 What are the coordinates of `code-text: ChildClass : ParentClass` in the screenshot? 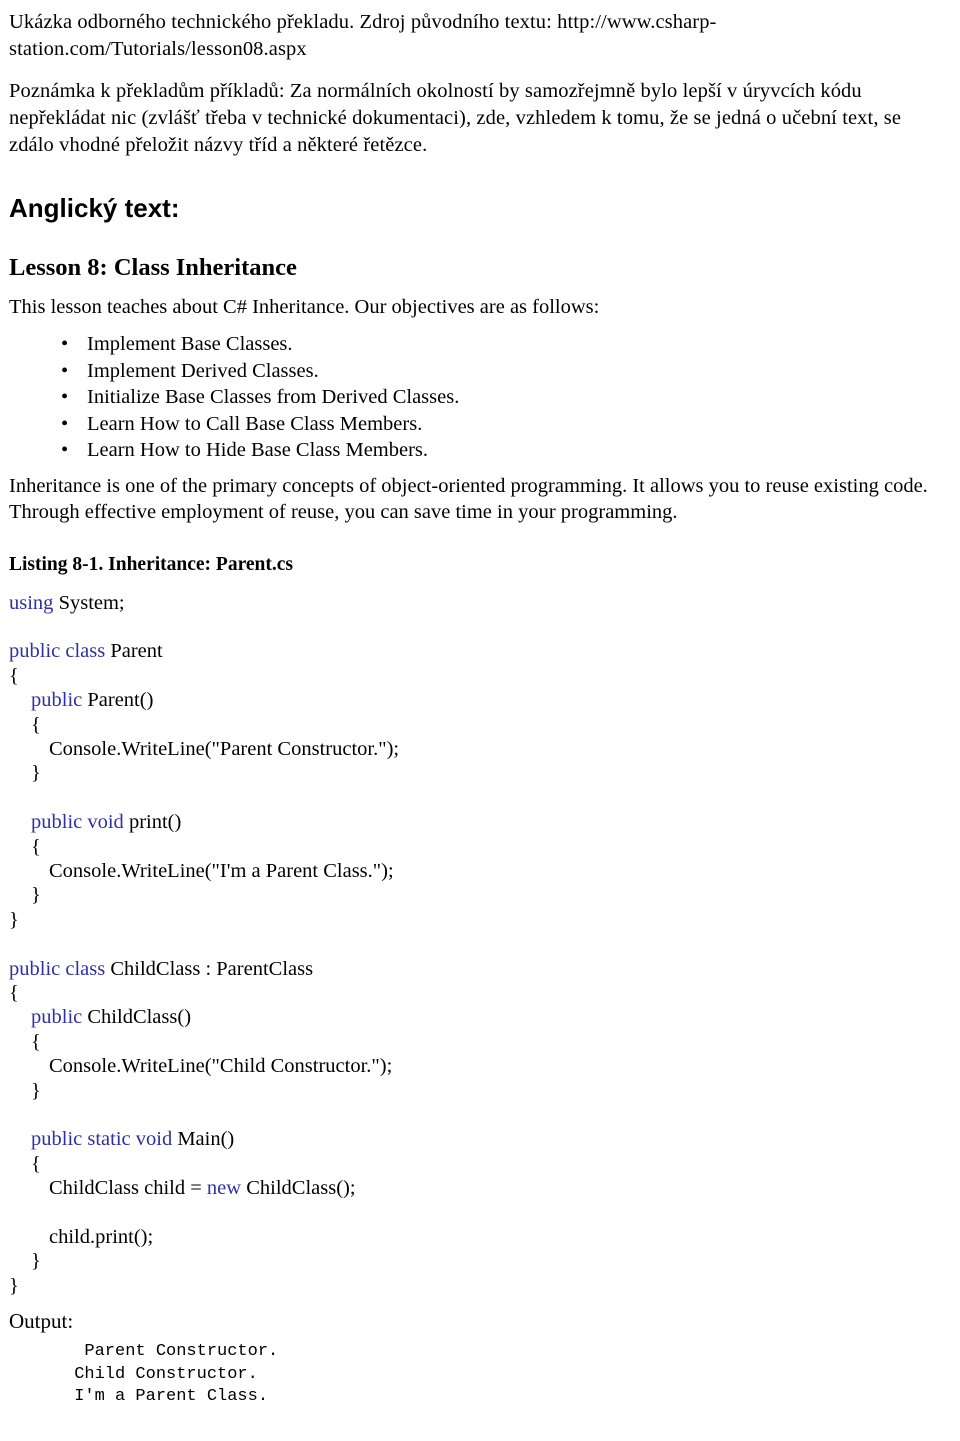 It's located at (209, 968).